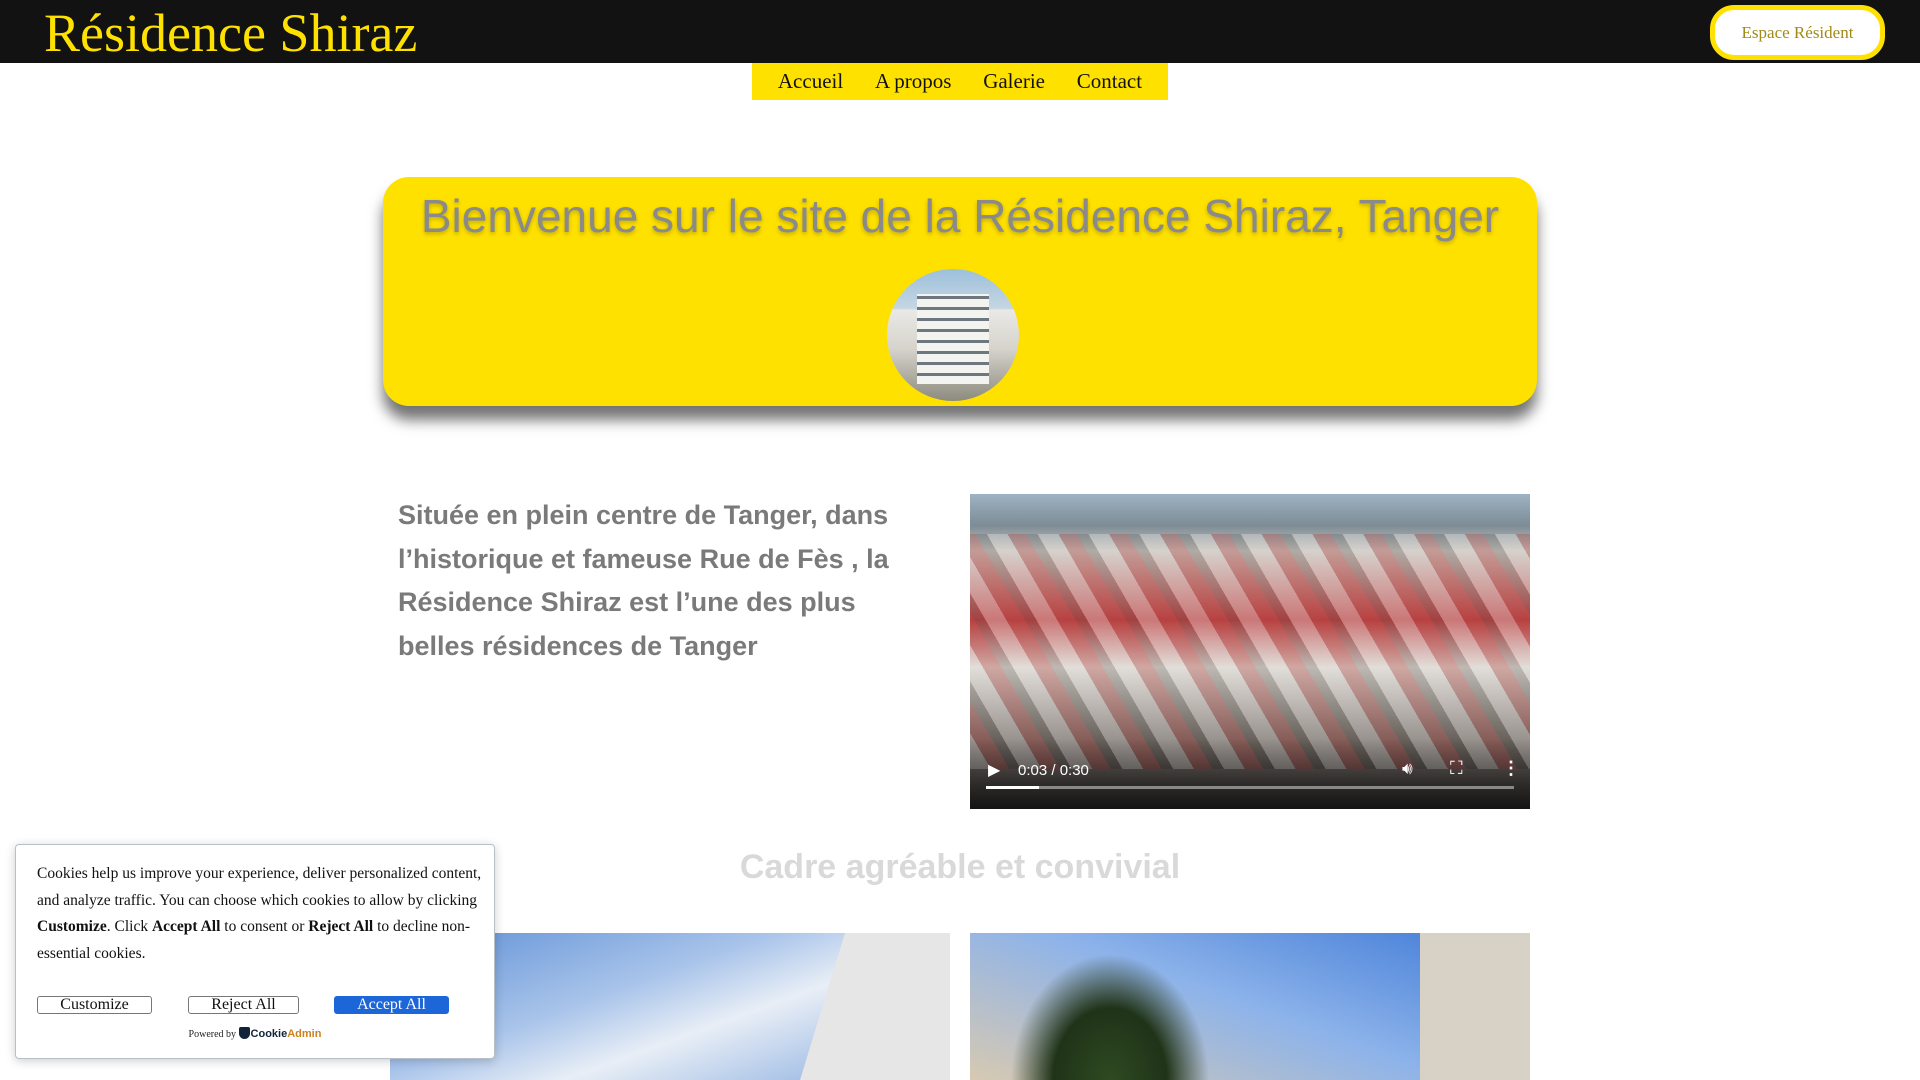 Image resolution: width=1920 pixels, height=1080 pixels. What do you see at coordinates (244, 1033) in the screenshot?
I see `shield-icon` at bounding box center [244, 1033].